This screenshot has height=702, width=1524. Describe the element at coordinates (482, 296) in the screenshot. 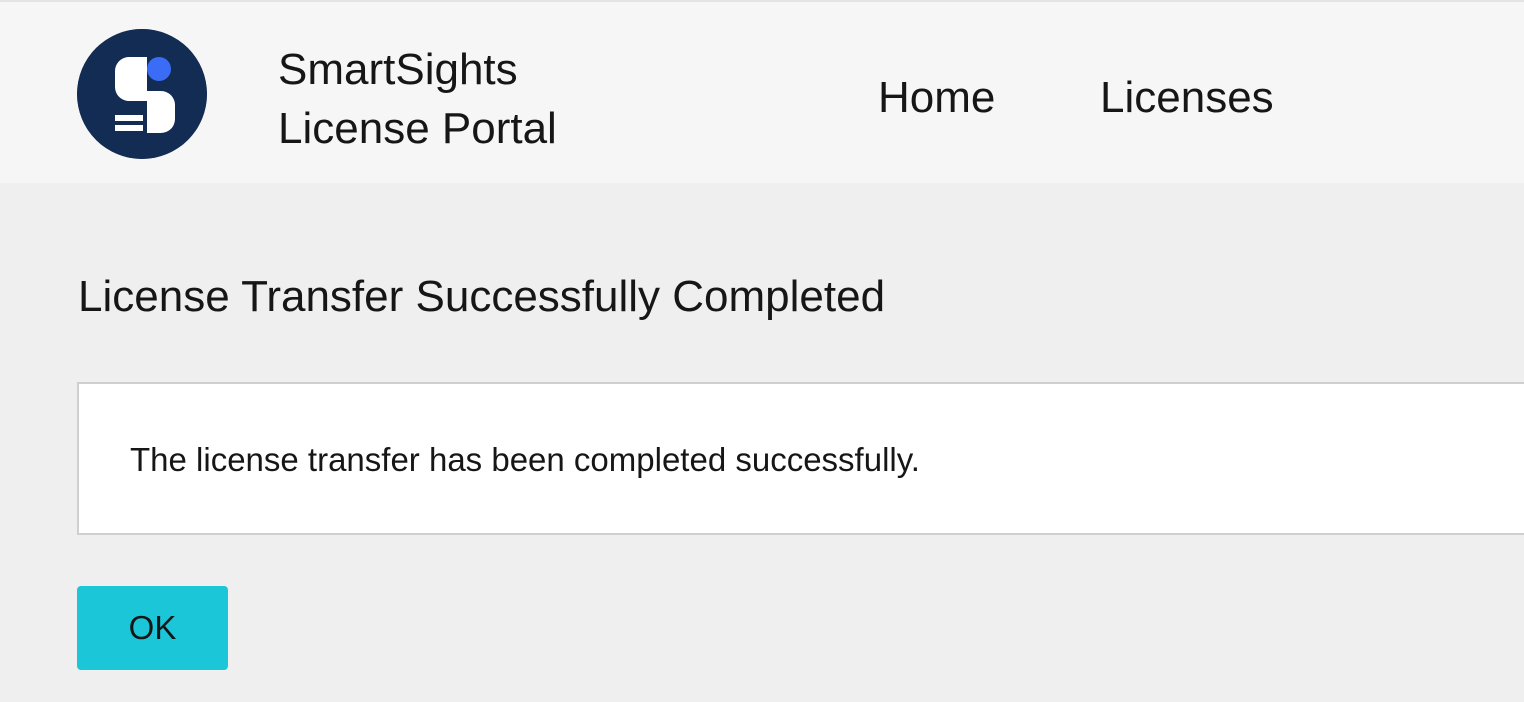

I see `page-title: License Transfer Successfully Completed` at that location.